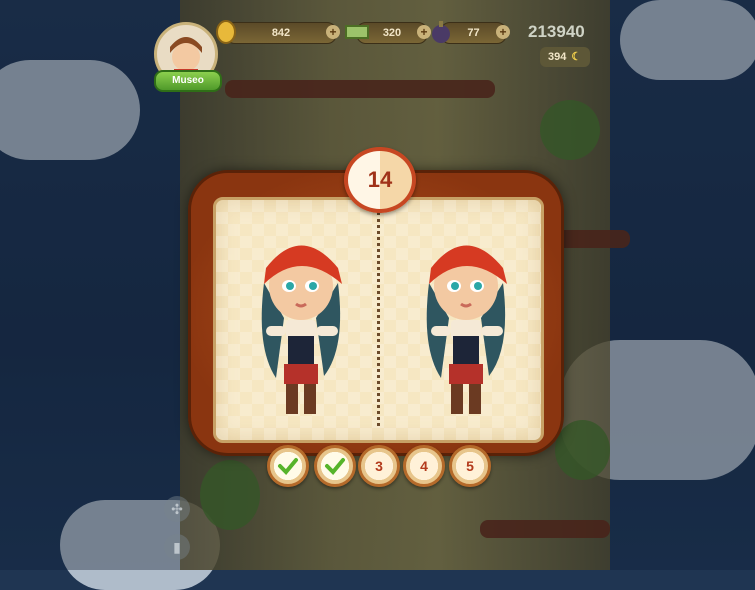 Image resolution: width=755 pixels, height=590 pixels. I want to click on coins-value: 842, so click(281, 33).